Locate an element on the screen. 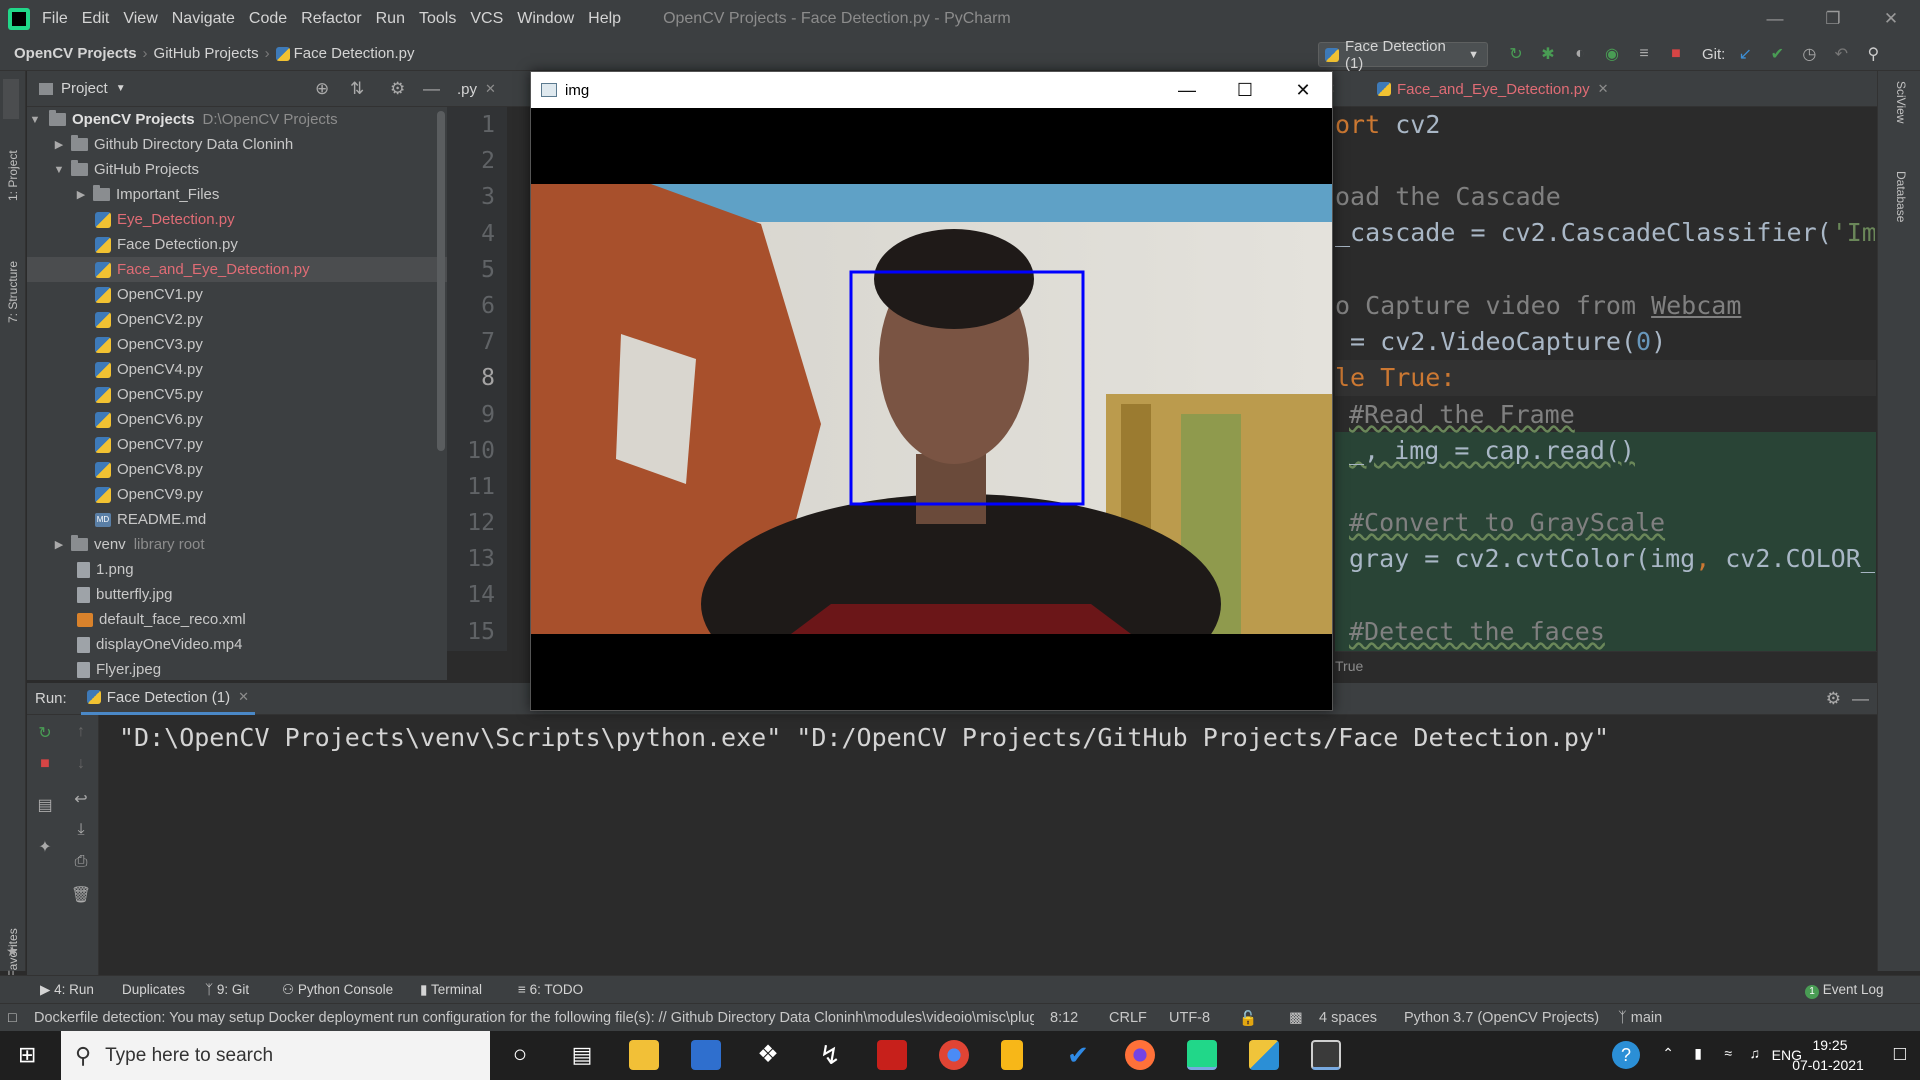  collapse-all-icon: ⇅ is located at coordinates (357, 89).